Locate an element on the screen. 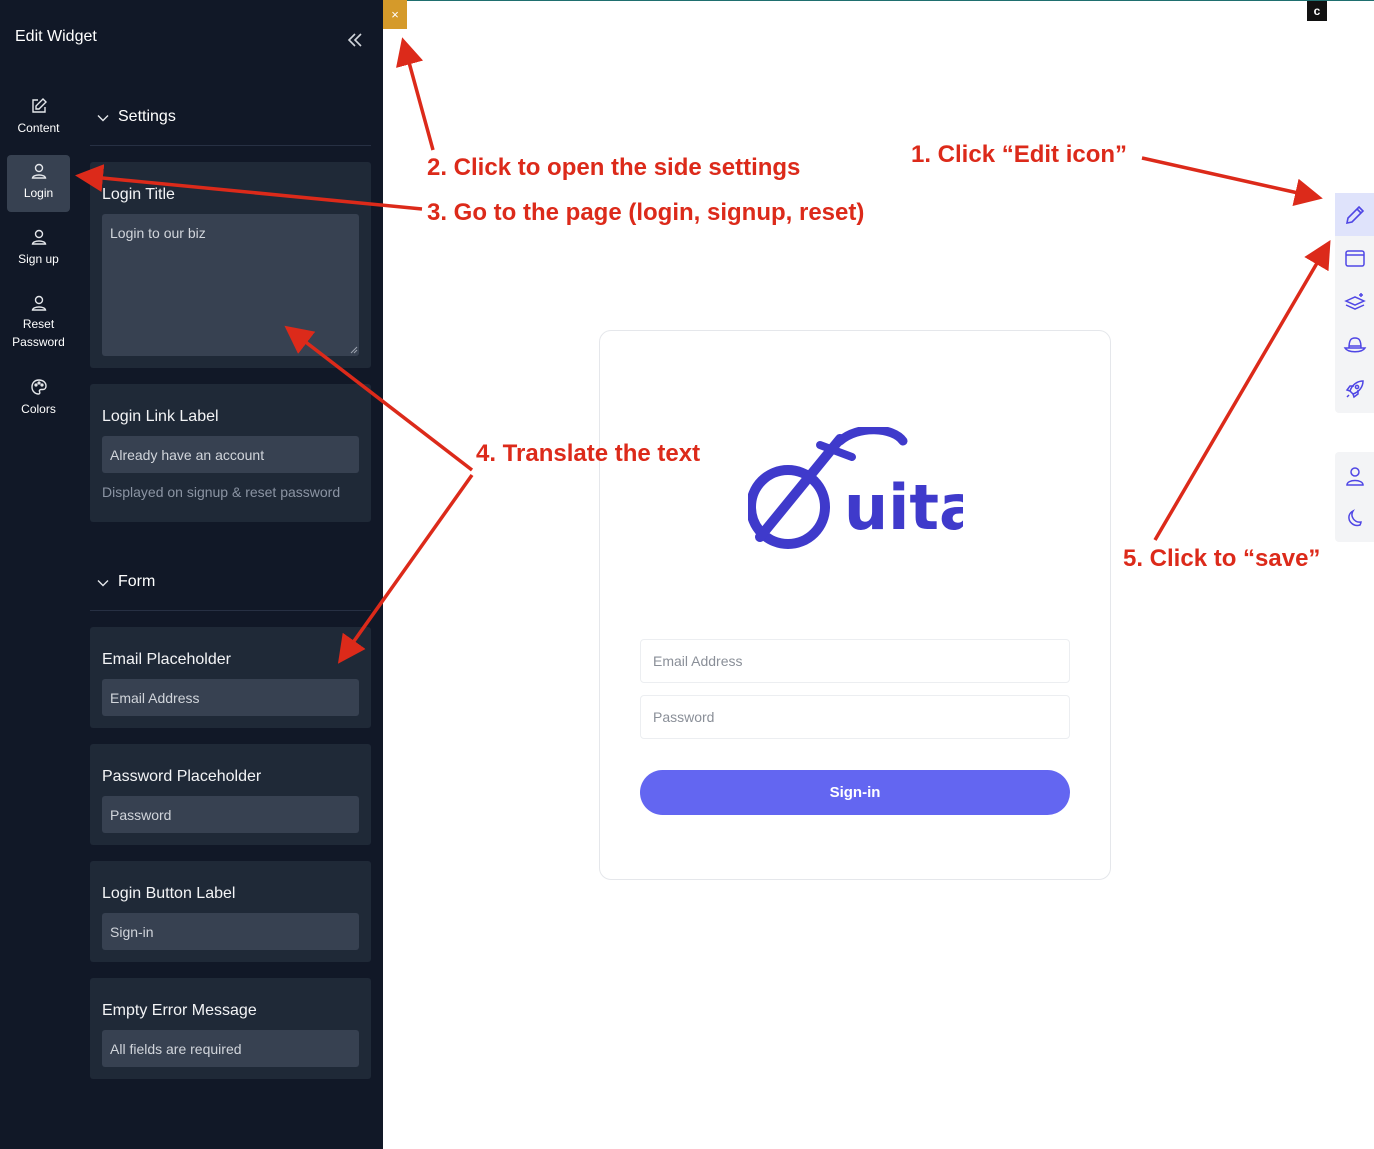 This screenshot has height=1149, width=1374. pencil-icon is located at coordinates (1354, 214).